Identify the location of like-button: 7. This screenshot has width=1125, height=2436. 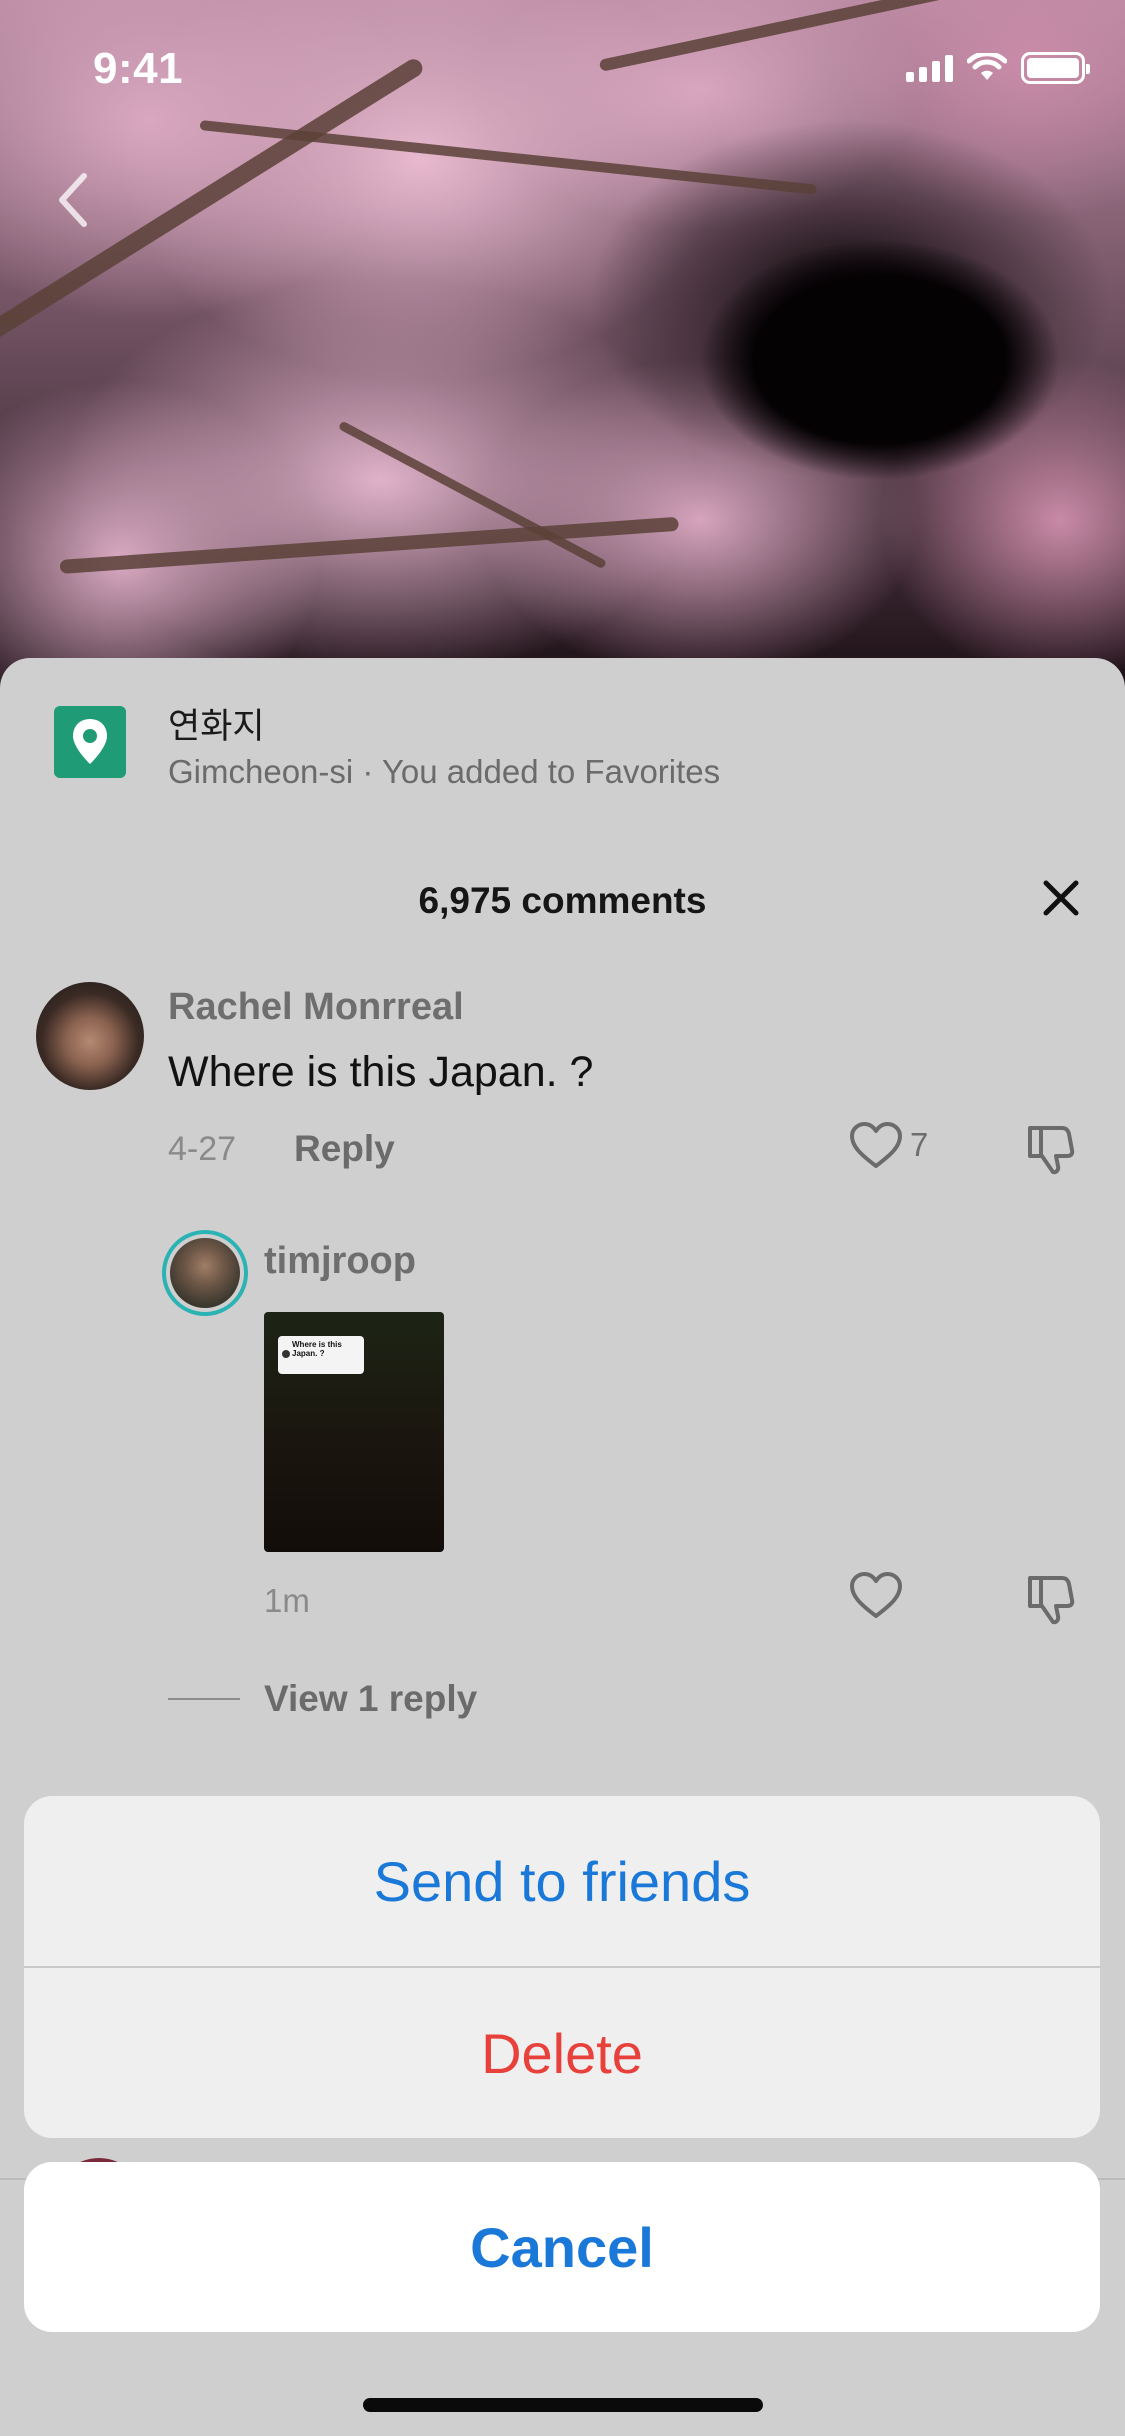
(888, 1145).